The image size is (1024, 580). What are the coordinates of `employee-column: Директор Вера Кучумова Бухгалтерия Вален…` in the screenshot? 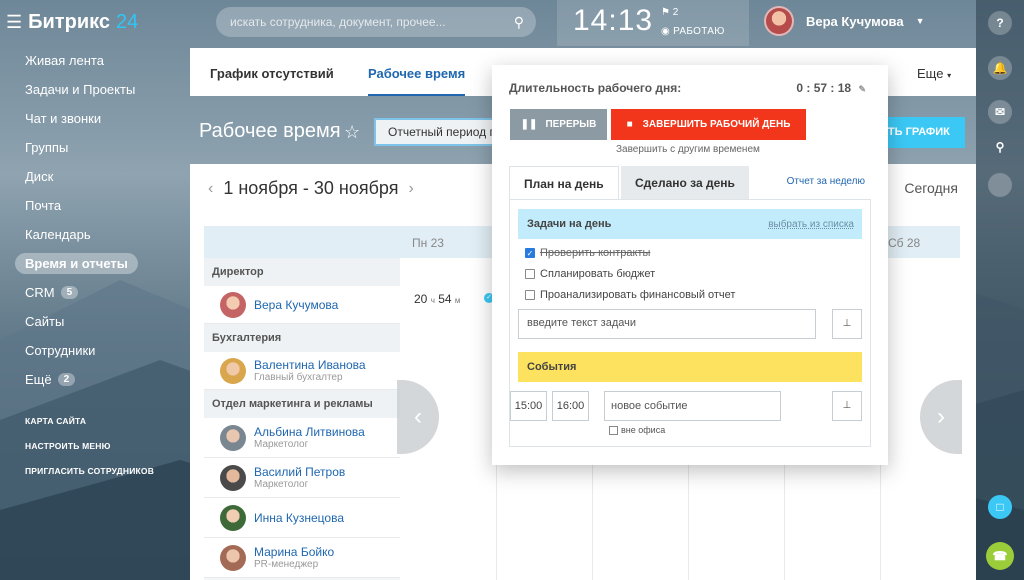 It's located at (302, 403).